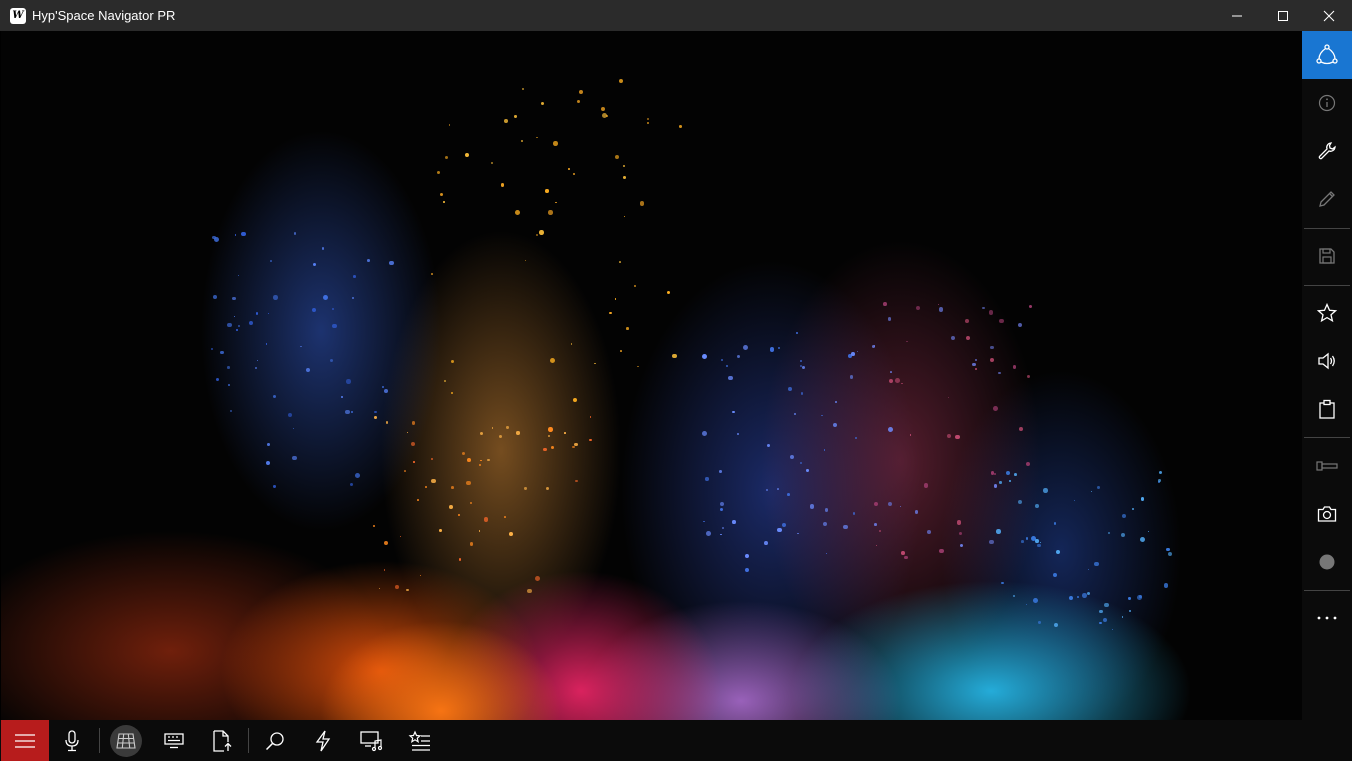  I want to click on devices-music-icon, so click(371, 740).